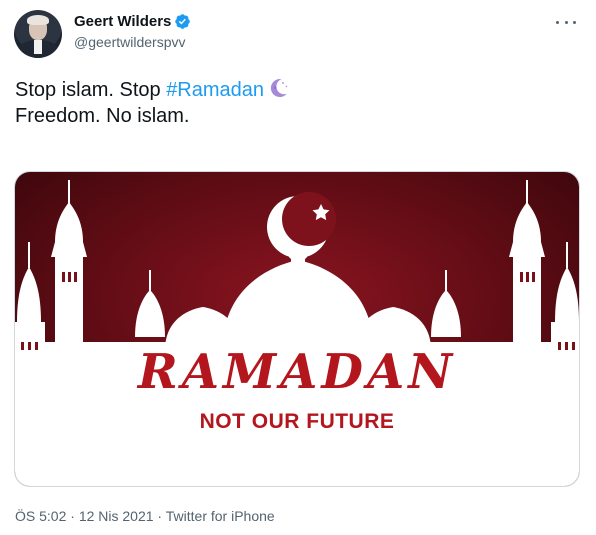 Image resolution: width=596 pixels, height=535 pixels. Describe the element at coordinates (215, 90) in the screenshot. I see `hashtag-link: #Ramadan` at that location.